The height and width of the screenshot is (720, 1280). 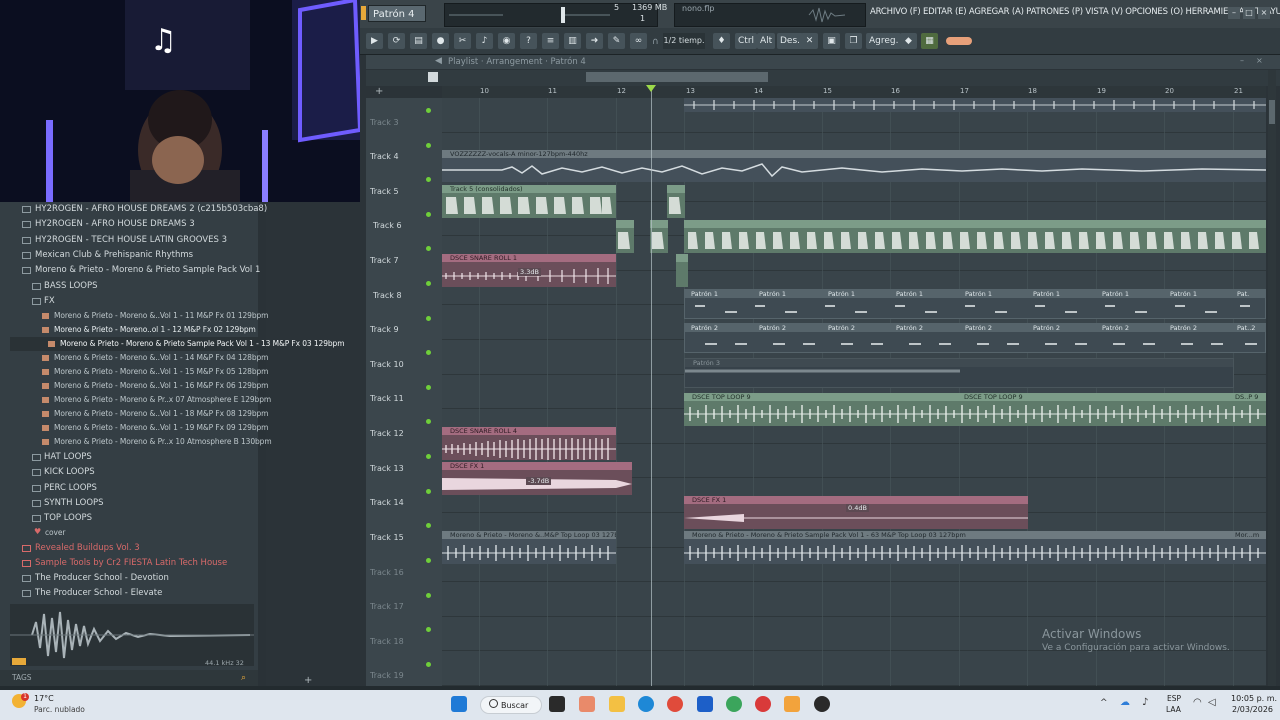 What do you see at coordinates (651, 88) in the screenshot?
I see `playhead-marker` at bounding box center [651, 88].